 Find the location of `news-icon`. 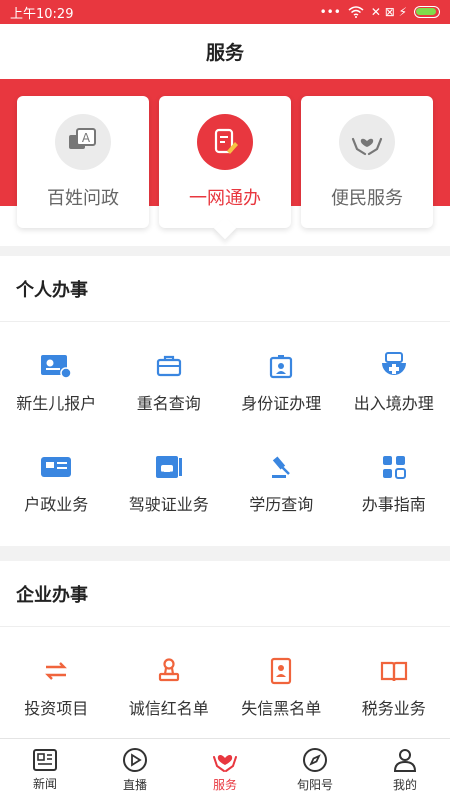

news-icon is located at coordinates (45, 759).